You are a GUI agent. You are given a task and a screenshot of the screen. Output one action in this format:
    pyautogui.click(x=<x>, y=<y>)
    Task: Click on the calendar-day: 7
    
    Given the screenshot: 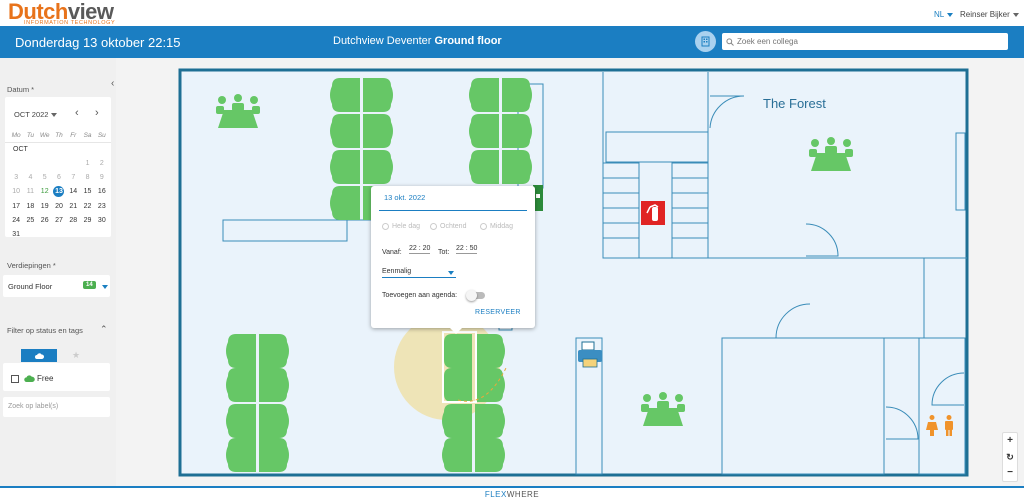 What is the action you would take?
    pyautogui.click(x=73, y=177)
    